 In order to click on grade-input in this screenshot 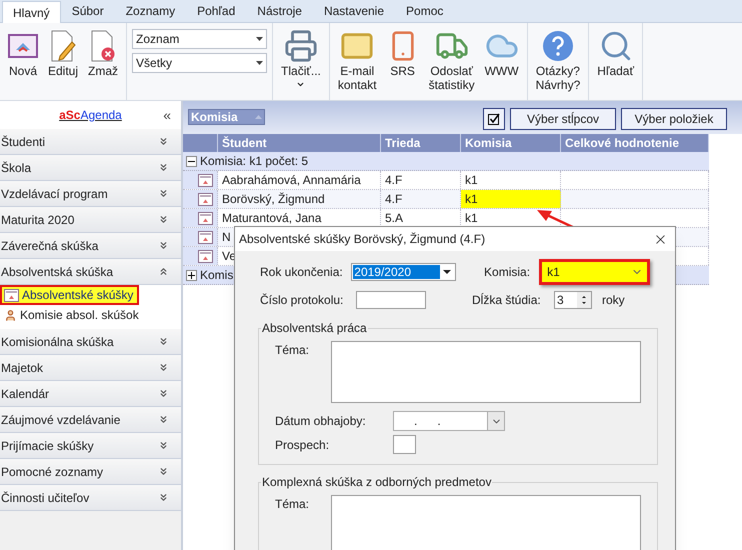, I will do `click(404, 444)`.